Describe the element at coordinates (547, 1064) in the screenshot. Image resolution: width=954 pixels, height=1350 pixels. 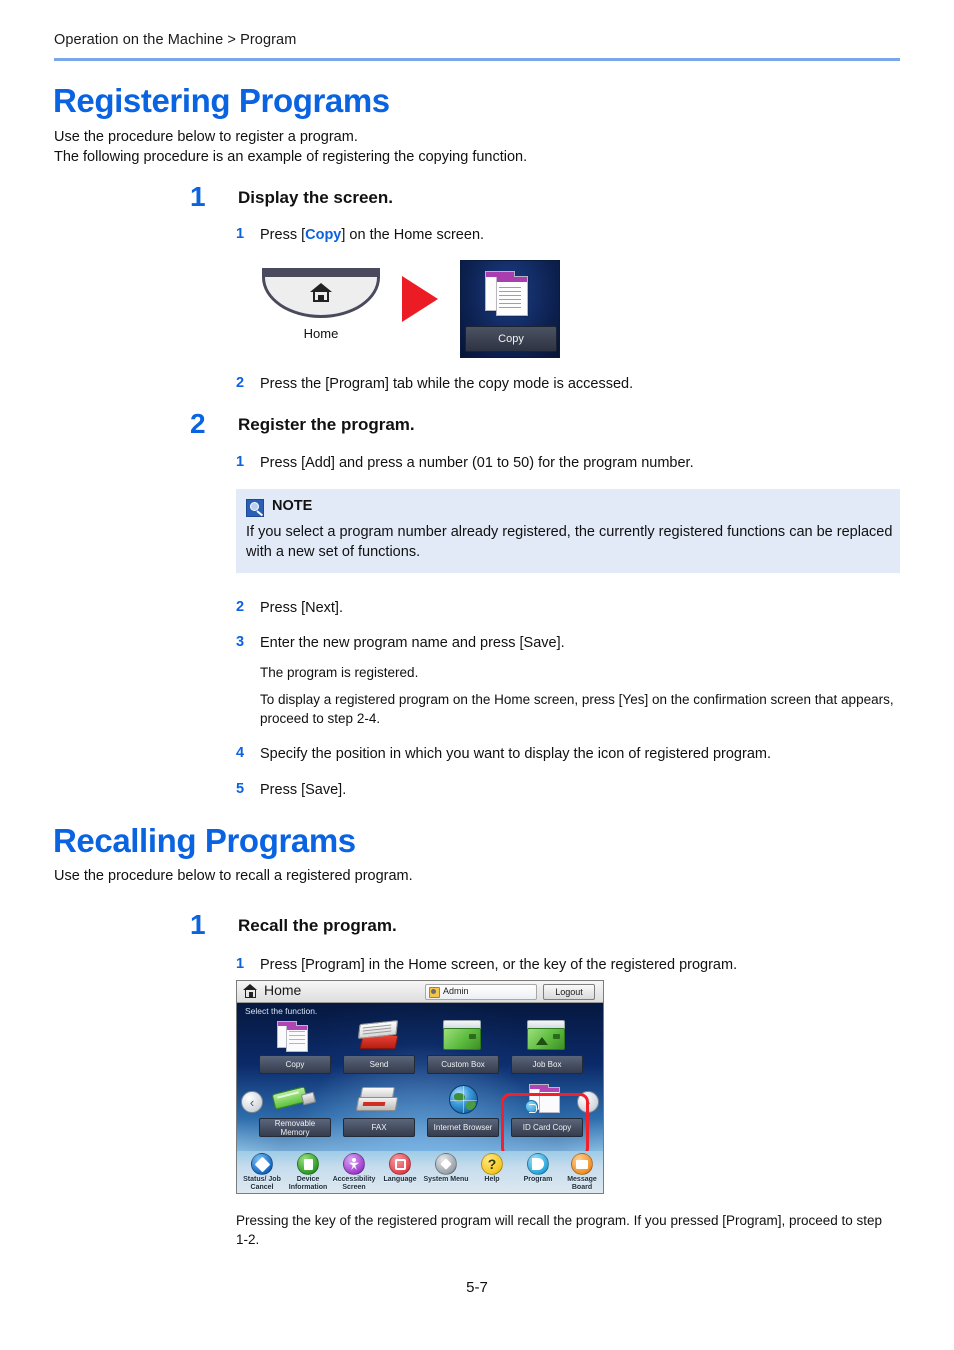
I see `home-tile-job-box-label: Job Box` at that location.